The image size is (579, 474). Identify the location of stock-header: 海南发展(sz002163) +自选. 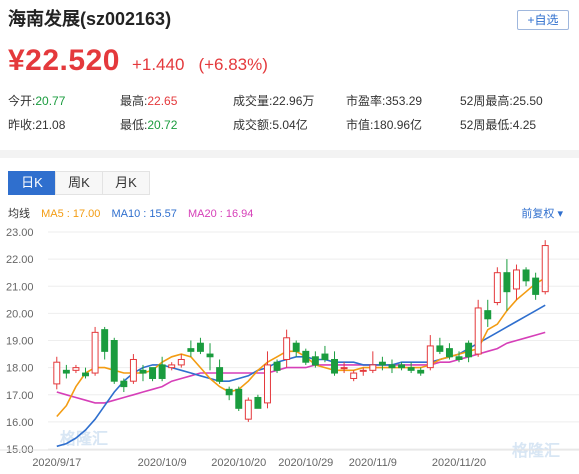
(289, 21).